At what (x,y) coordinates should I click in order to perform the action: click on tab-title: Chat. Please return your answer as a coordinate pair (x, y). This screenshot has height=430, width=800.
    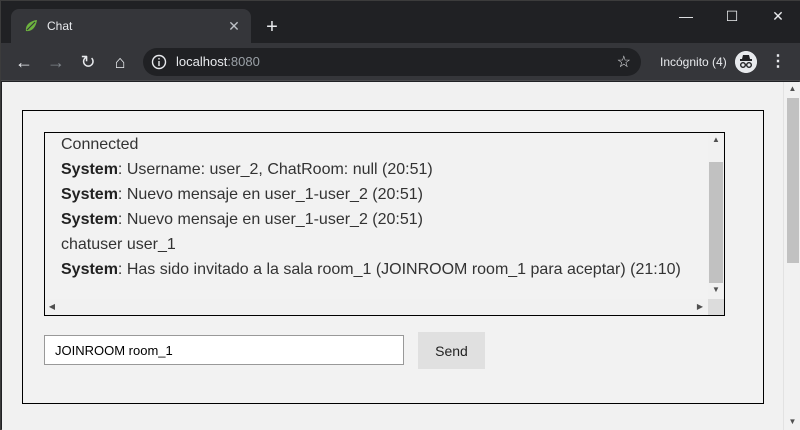
    Looking at the image, I should click on (60, 26).